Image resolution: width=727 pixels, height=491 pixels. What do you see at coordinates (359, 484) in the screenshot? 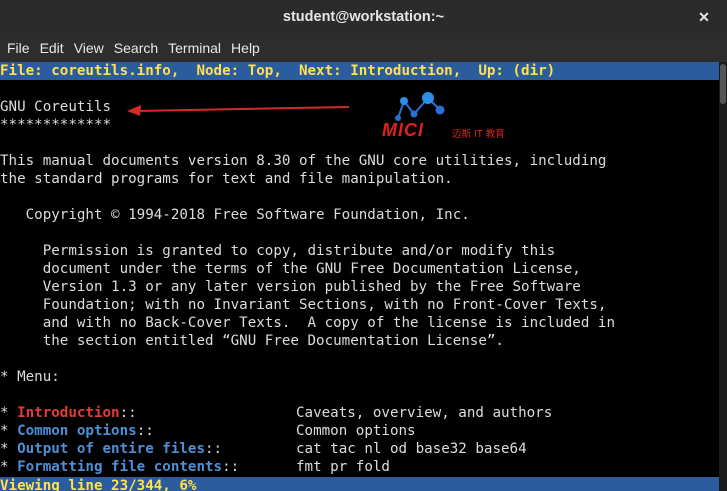
I see `status-line: Viewing line 23/344, 6%` at bounding box center [359, 484].